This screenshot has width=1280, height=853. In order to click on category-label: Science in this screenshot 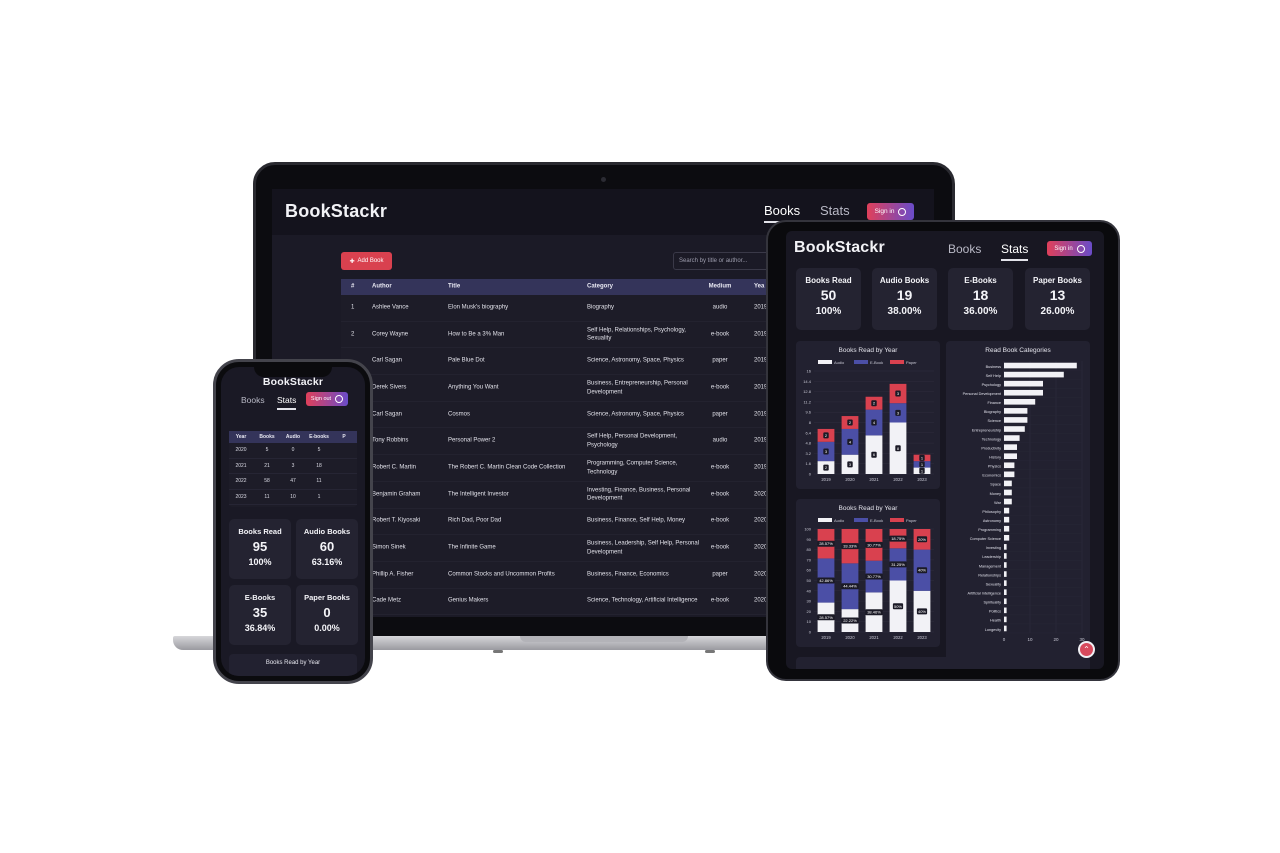, I will do `click(994, 421)`.